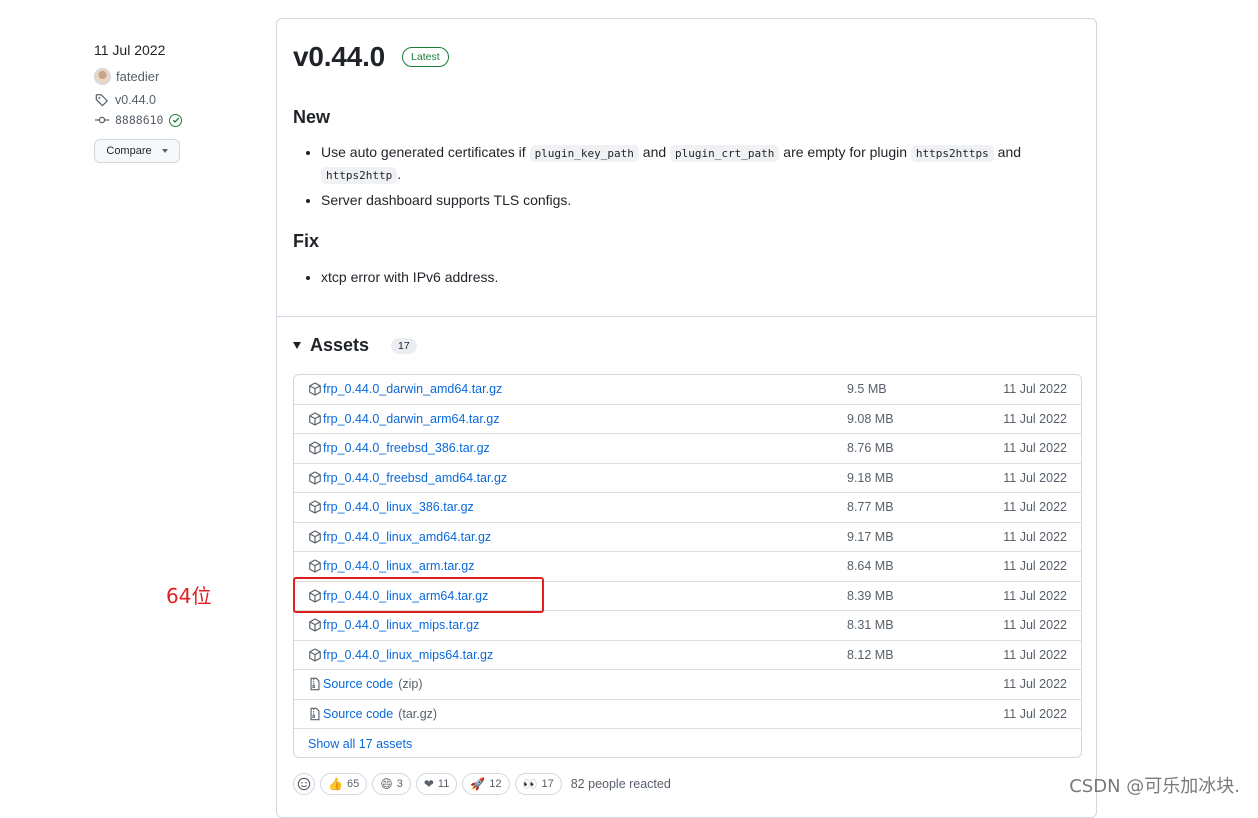  I want to click on file-zip-icon, so click(315, 684).